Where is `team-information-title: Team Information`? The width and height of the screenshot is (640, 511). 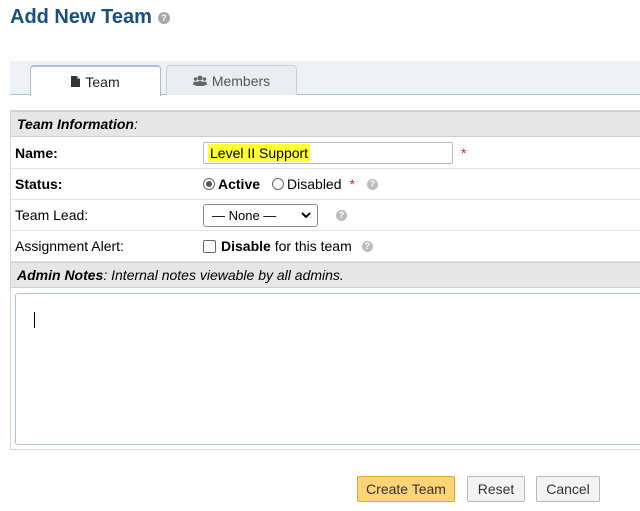
team-information-title: Team Information is located at coordinates (75, 124).